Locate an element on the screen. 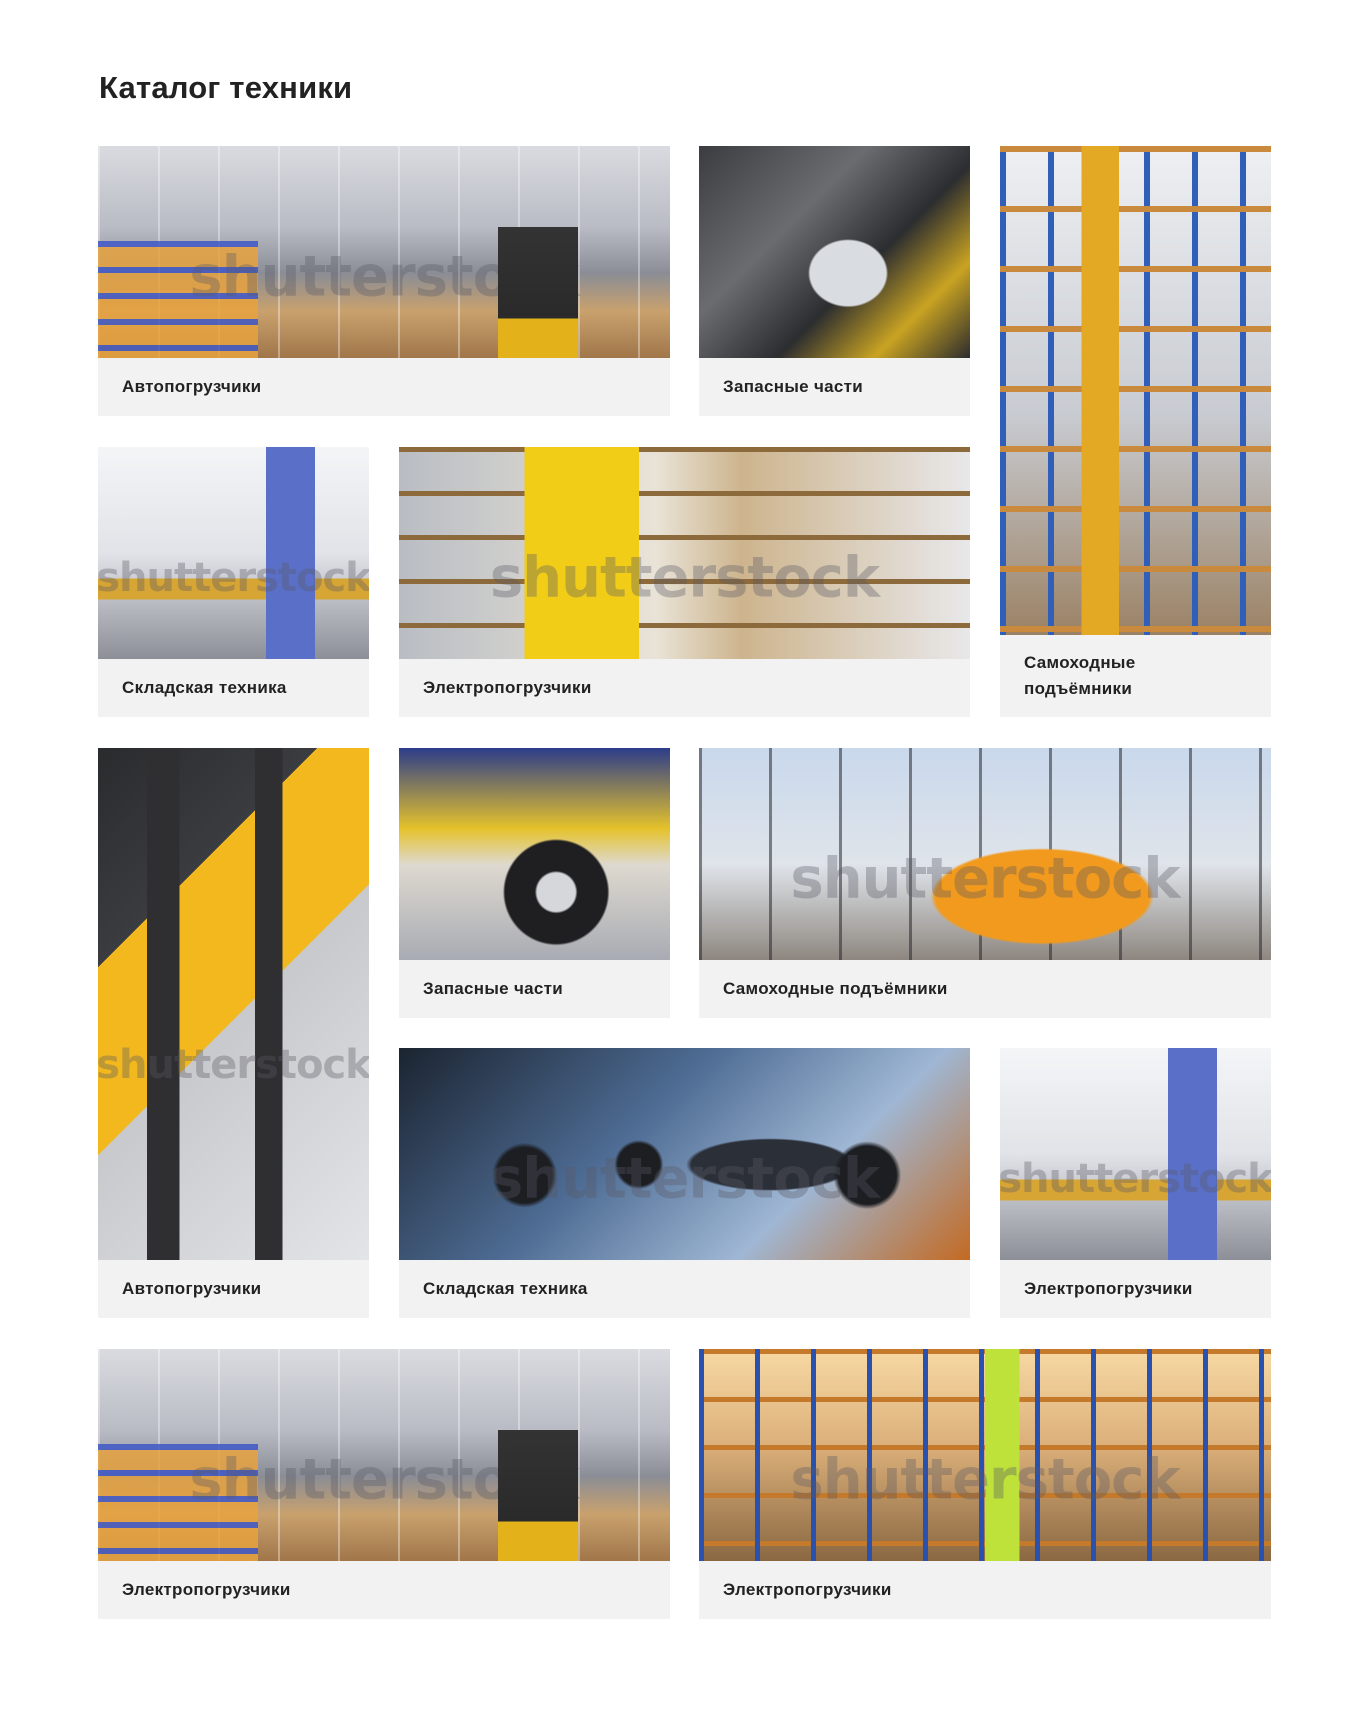 The height and width of the screenshot is (1718, 1366). catalog-card-electric-forklifts-3: shutterstock Электропогрузчики is located at coordinates (384, 1484).